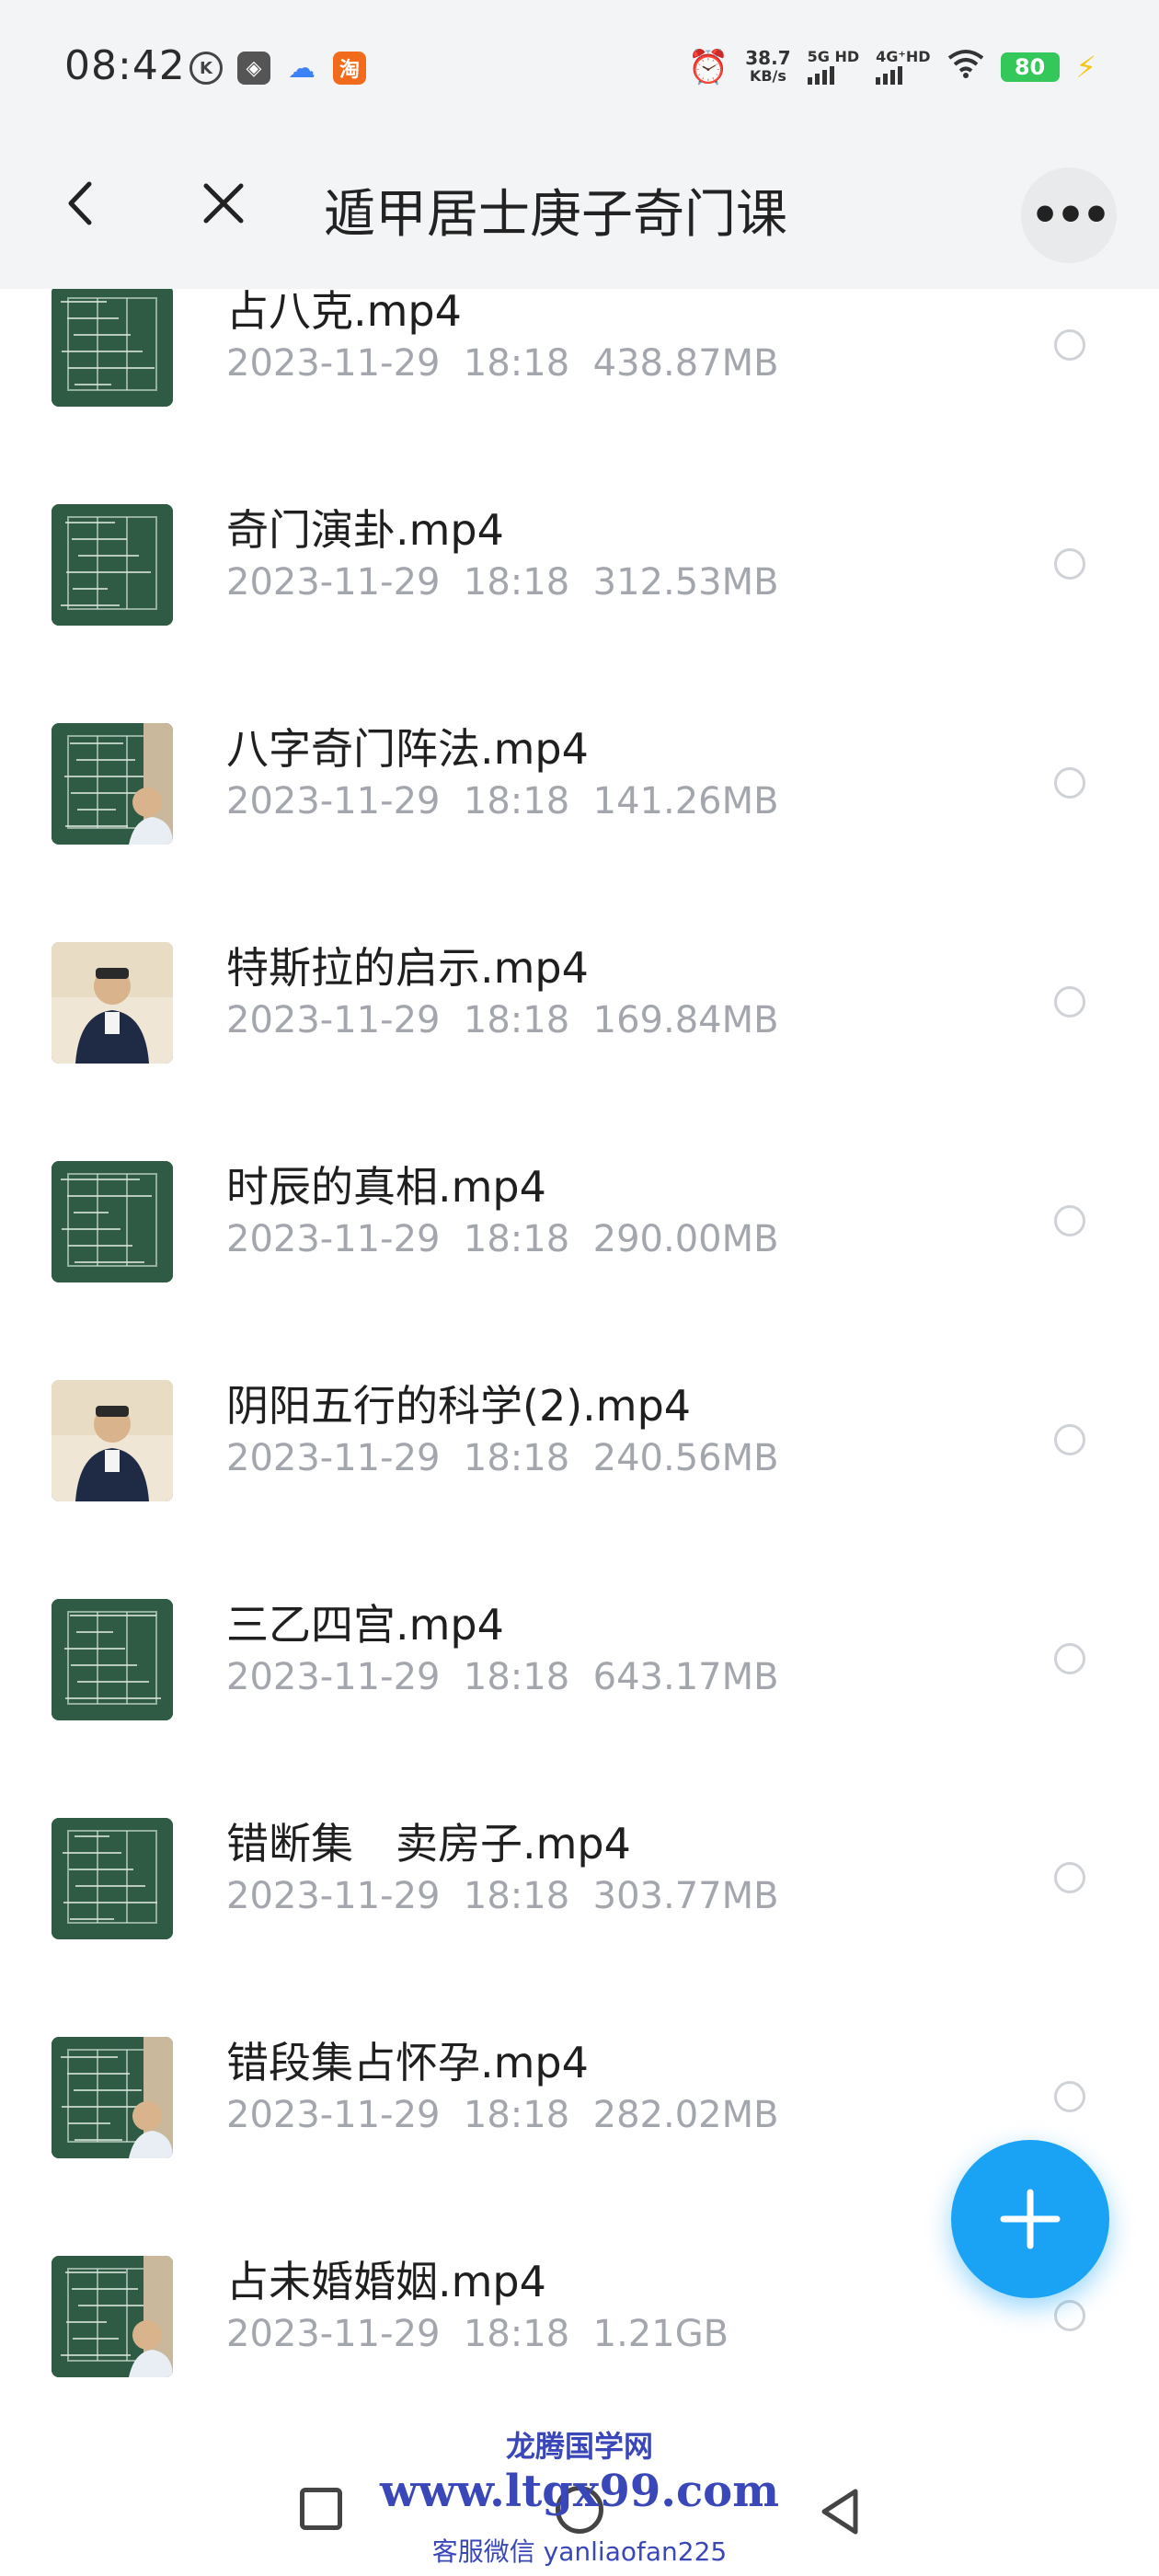 The height and width of the screenshot is (2576, 1159). What do you see at coordinates (579, 2491) in the screenshot?
I see `watermark-url: www.ltgx99.com` at bounding box center [579, 2491].